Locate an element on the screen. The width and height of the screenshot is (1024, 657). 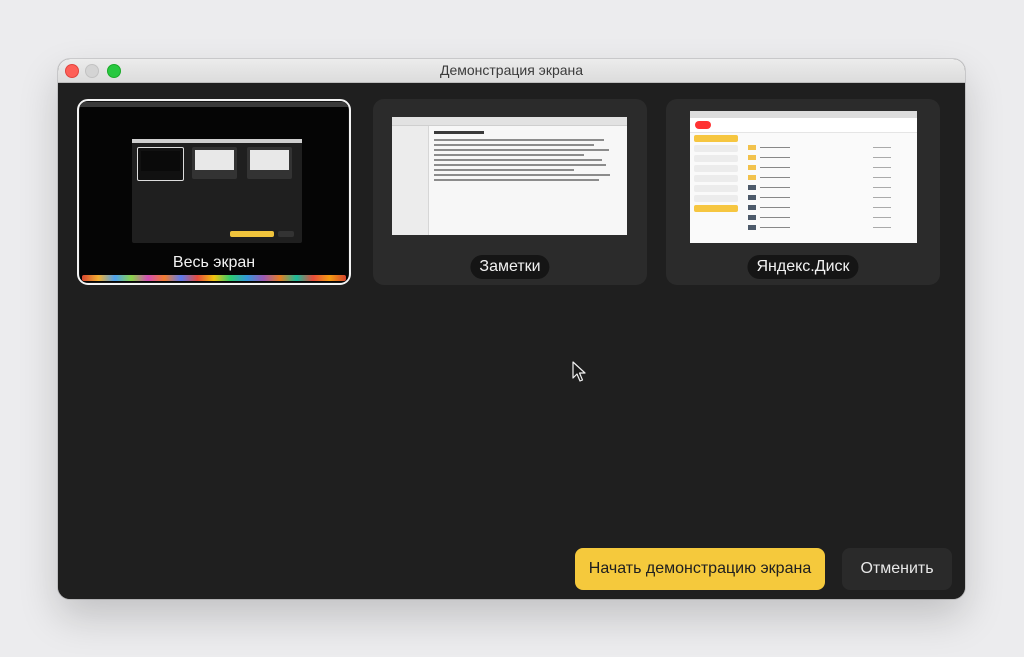
title-bar: Демонстрация экрана is located at coordinates (511, 71).